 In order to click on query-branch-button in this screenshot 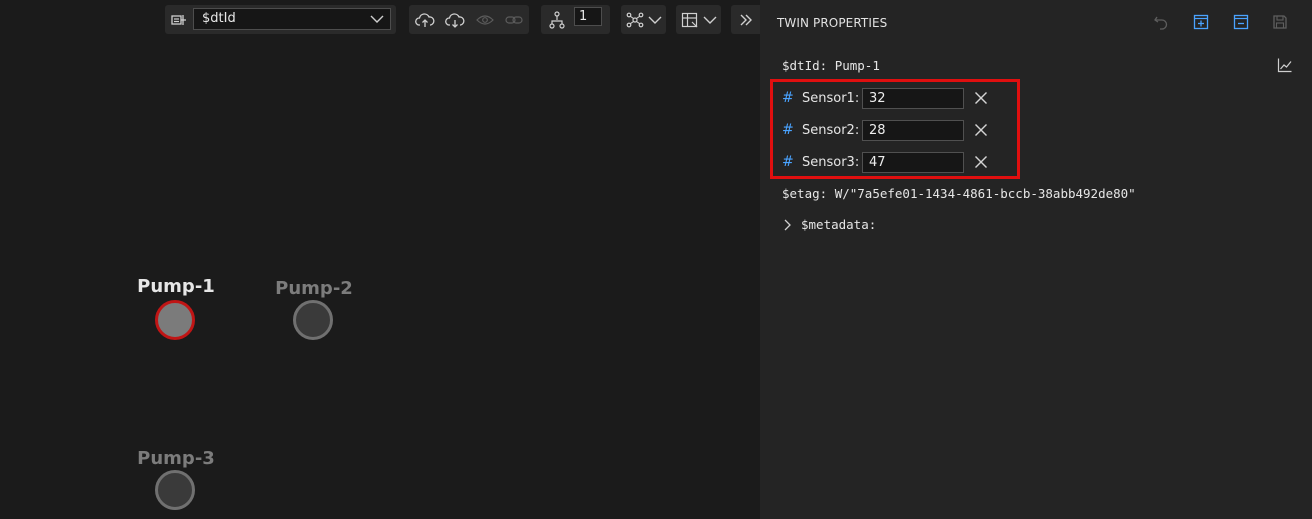, I will do `click(557, 19)`.